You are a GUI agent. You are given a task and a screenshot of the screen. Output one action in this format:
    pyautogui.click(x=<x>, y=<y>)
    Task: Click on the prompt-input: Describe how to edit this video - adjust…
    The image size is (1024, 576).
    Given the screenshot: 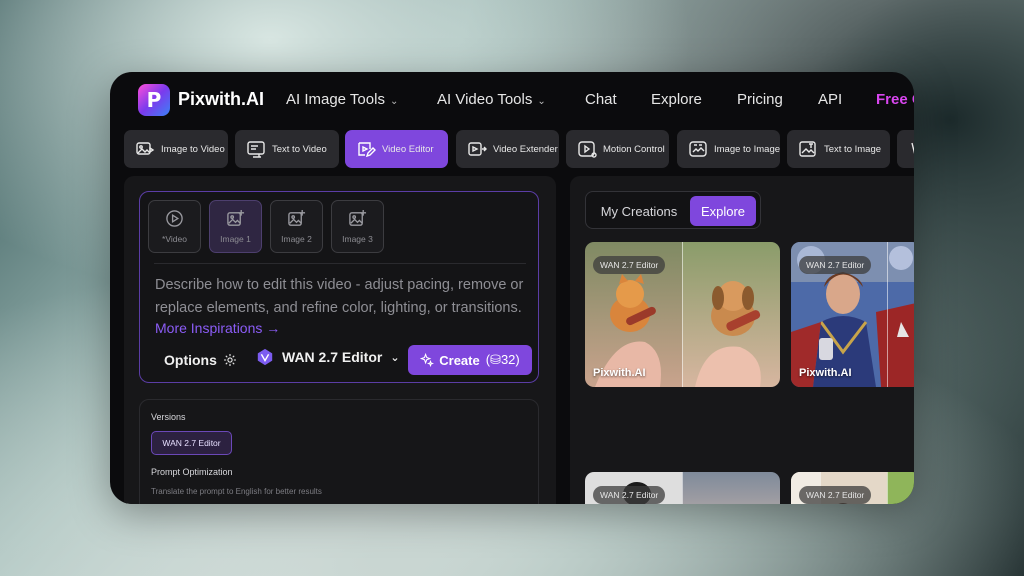 What is the action you would take?
    pyautogui.click(x=345, y=297)
    